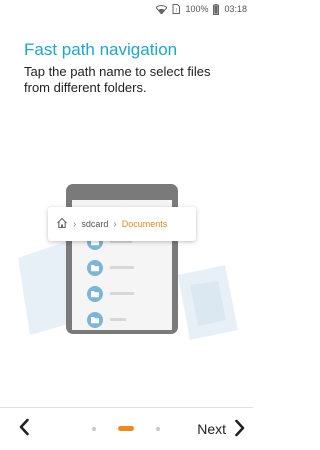  I want to click on battery-icon, so click(216, 9).